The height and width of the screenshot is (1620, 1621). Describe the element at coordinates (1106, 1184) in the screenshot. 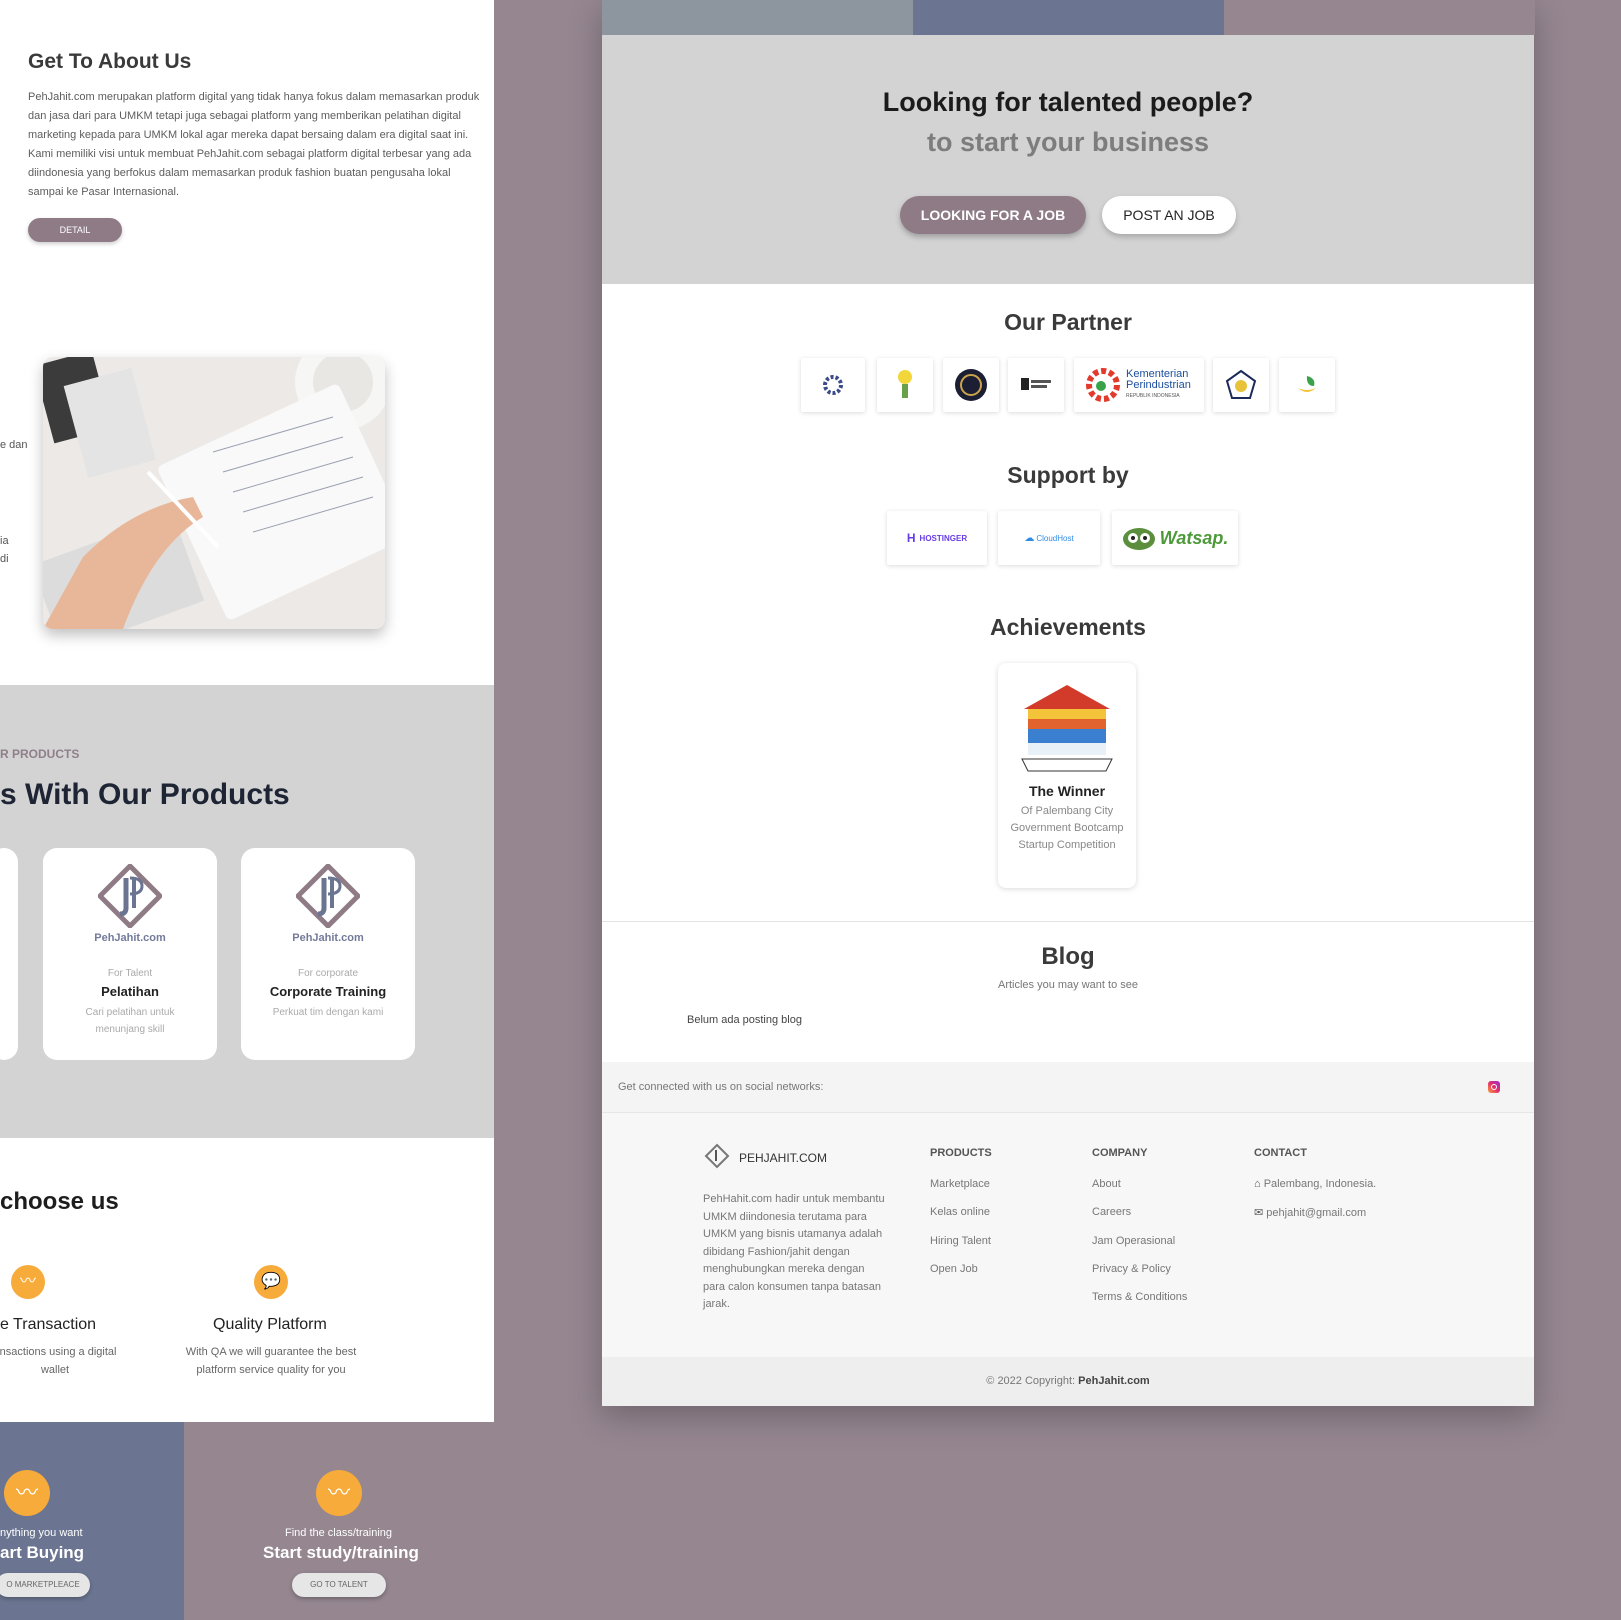

I see `footer-link-about: About` at that location.